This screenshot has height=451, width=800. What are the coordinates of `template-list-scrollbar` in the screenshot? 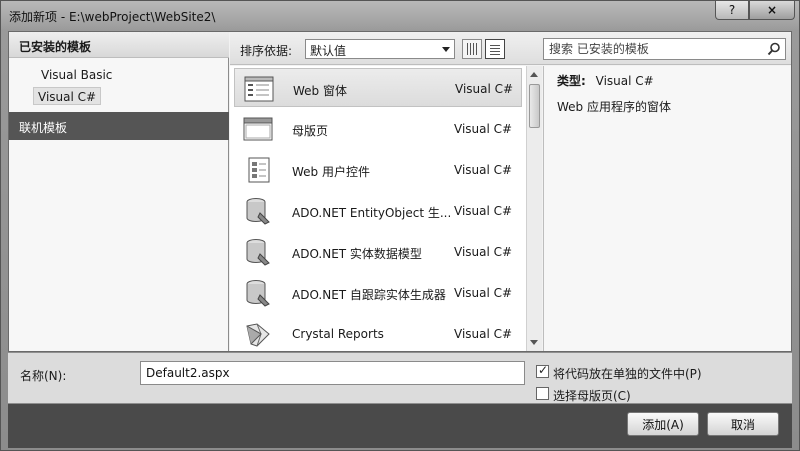 It's located at (534, 208).